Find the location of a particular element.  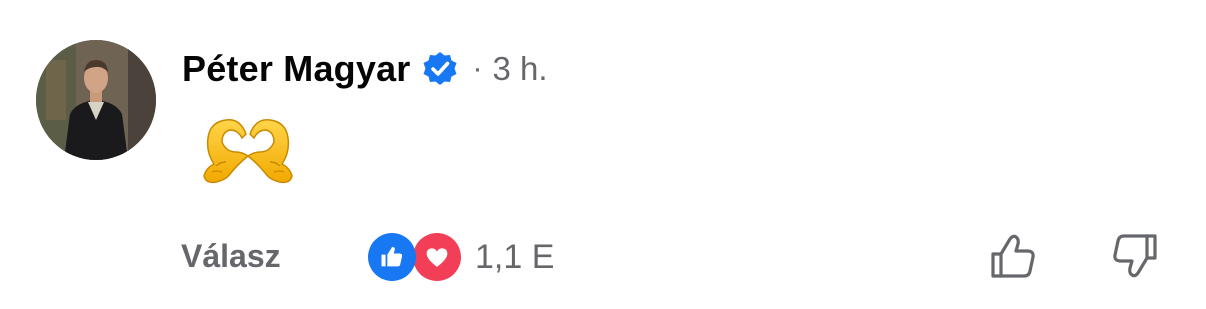

timestamp: 3 h. is located at coordinates (520, 69).